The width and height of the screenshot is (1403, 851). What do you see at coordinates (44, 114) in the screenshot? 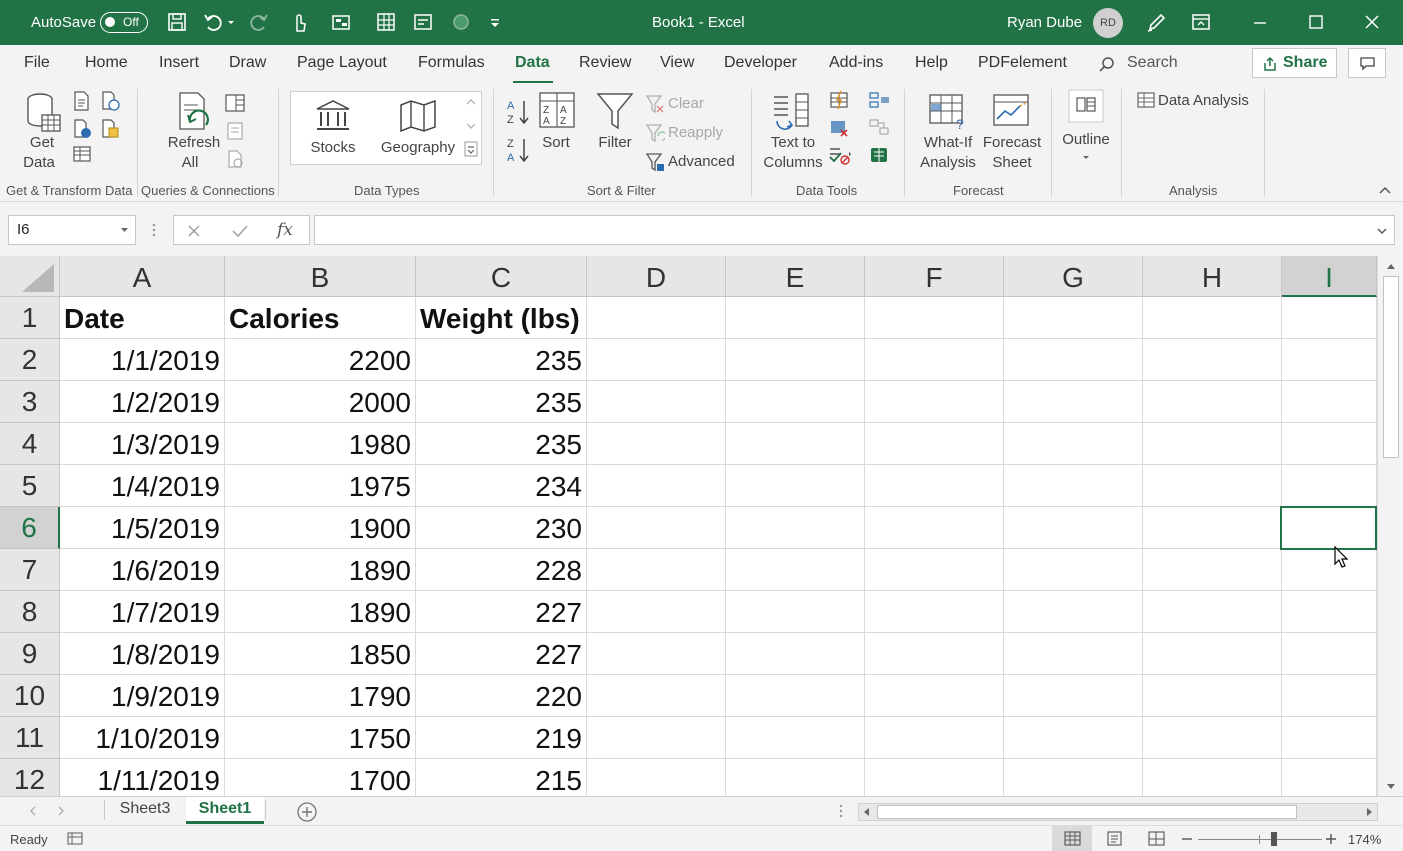
I see `get-data-icon` at bounding box center [44, 114].